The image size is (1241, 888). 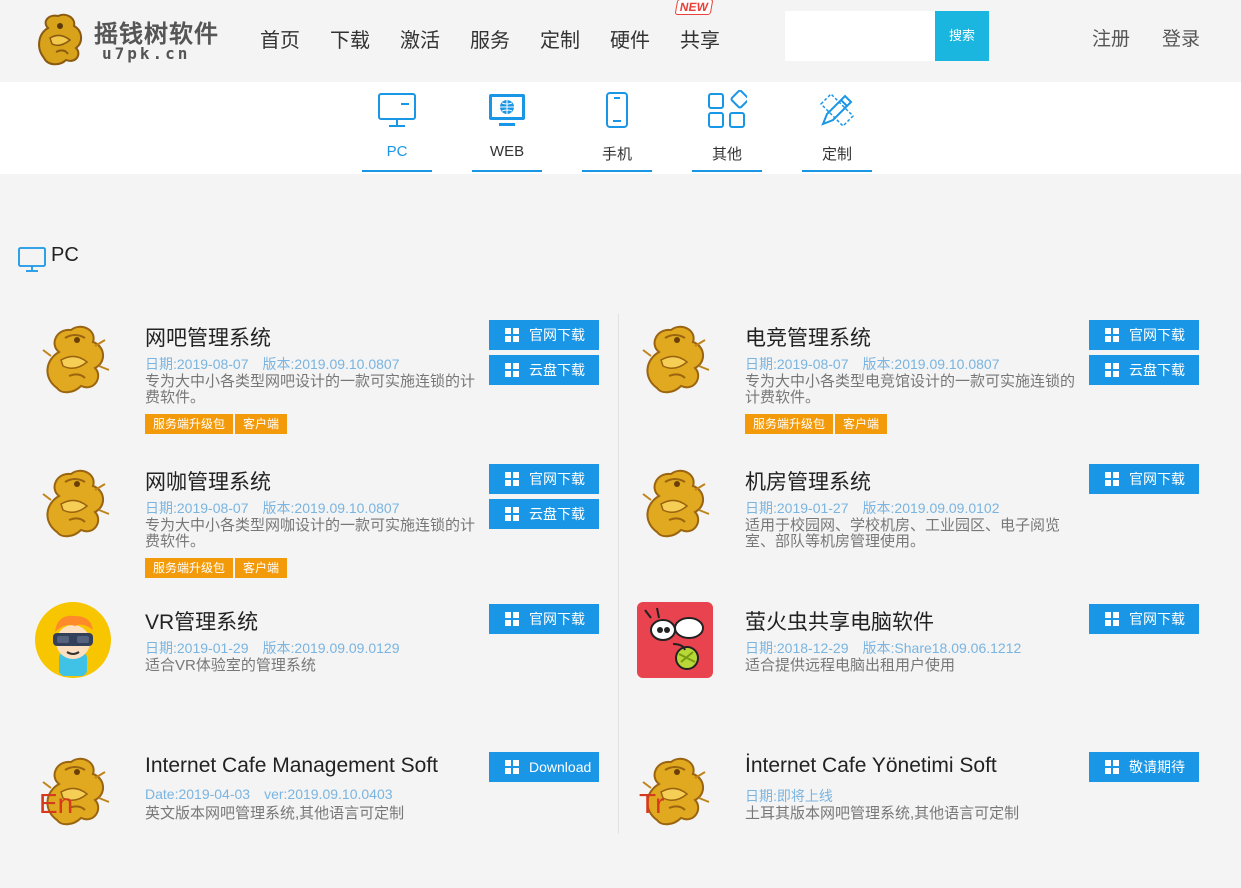 What do you see at coordinates (201, 621) in the screenshot?
I see `product-name: VR管理系统` at bounding box center [201, 621].